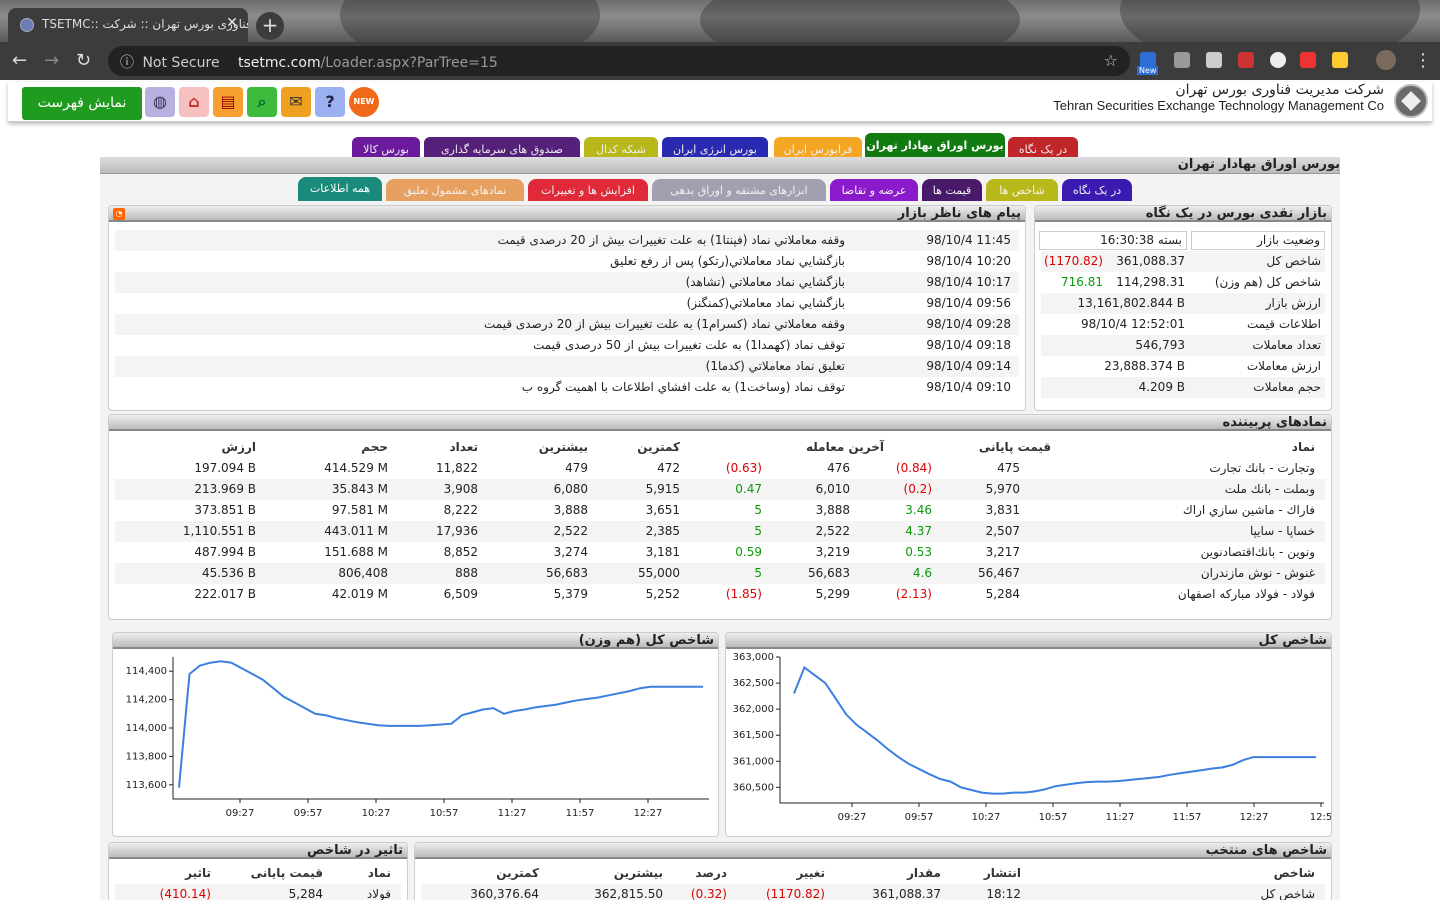 The image size is (1440, 900). What do you see at coordinates (340, 189) in the screenshot?
I see `sub-tab-all-info: همه اطلاعات` at bounding box center [340, 189].